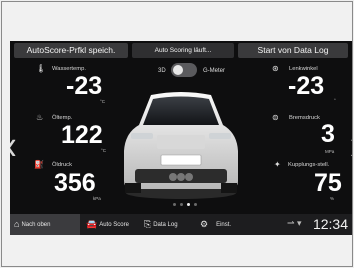 The image size is (354, 268). Describe the element at coordinates (351, 145) in the screenshot. I see `next-page-arrow-icon: ›` at that location.